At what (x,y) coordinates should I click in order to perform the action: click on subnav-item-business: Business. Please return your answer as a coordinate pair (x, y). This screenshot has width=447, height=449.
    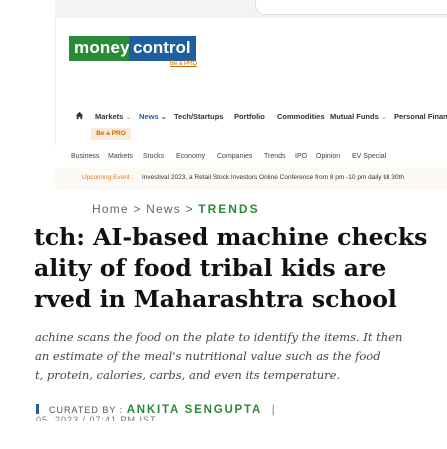
    Looking at the image, I should click on (85, 156).